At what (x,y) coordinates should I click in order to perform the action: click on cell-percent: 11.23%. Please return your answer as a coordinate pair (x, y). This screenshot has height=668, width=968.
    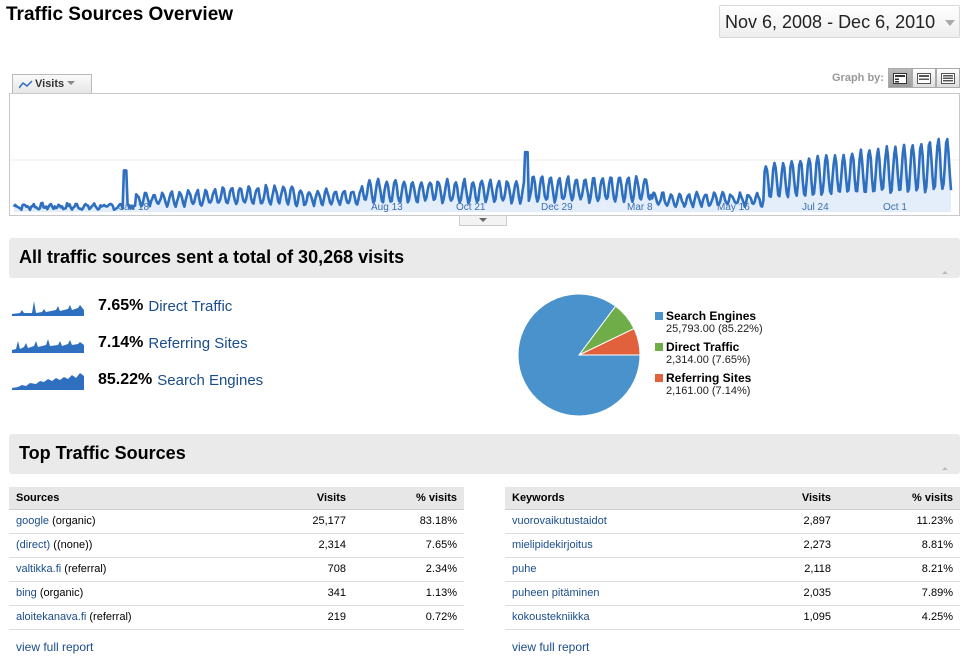
    Looking at the image, I should click on (899, 521).